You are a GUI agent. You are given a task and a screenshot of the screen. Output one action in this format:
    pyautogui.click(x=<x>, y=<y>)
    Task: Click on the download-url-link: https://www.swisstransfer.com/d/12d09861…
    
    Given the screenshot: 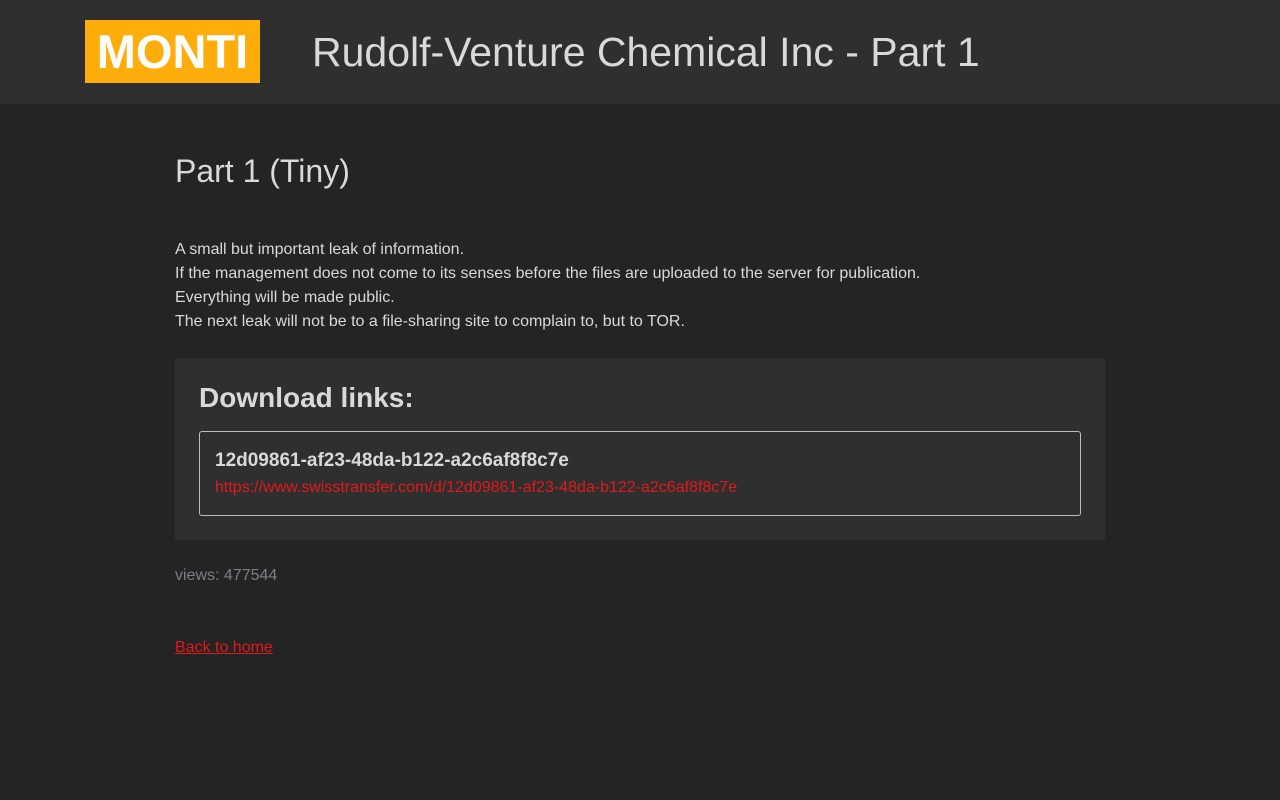 What is the action you would take?
    pyautogui.click(x=476, y=488)
    